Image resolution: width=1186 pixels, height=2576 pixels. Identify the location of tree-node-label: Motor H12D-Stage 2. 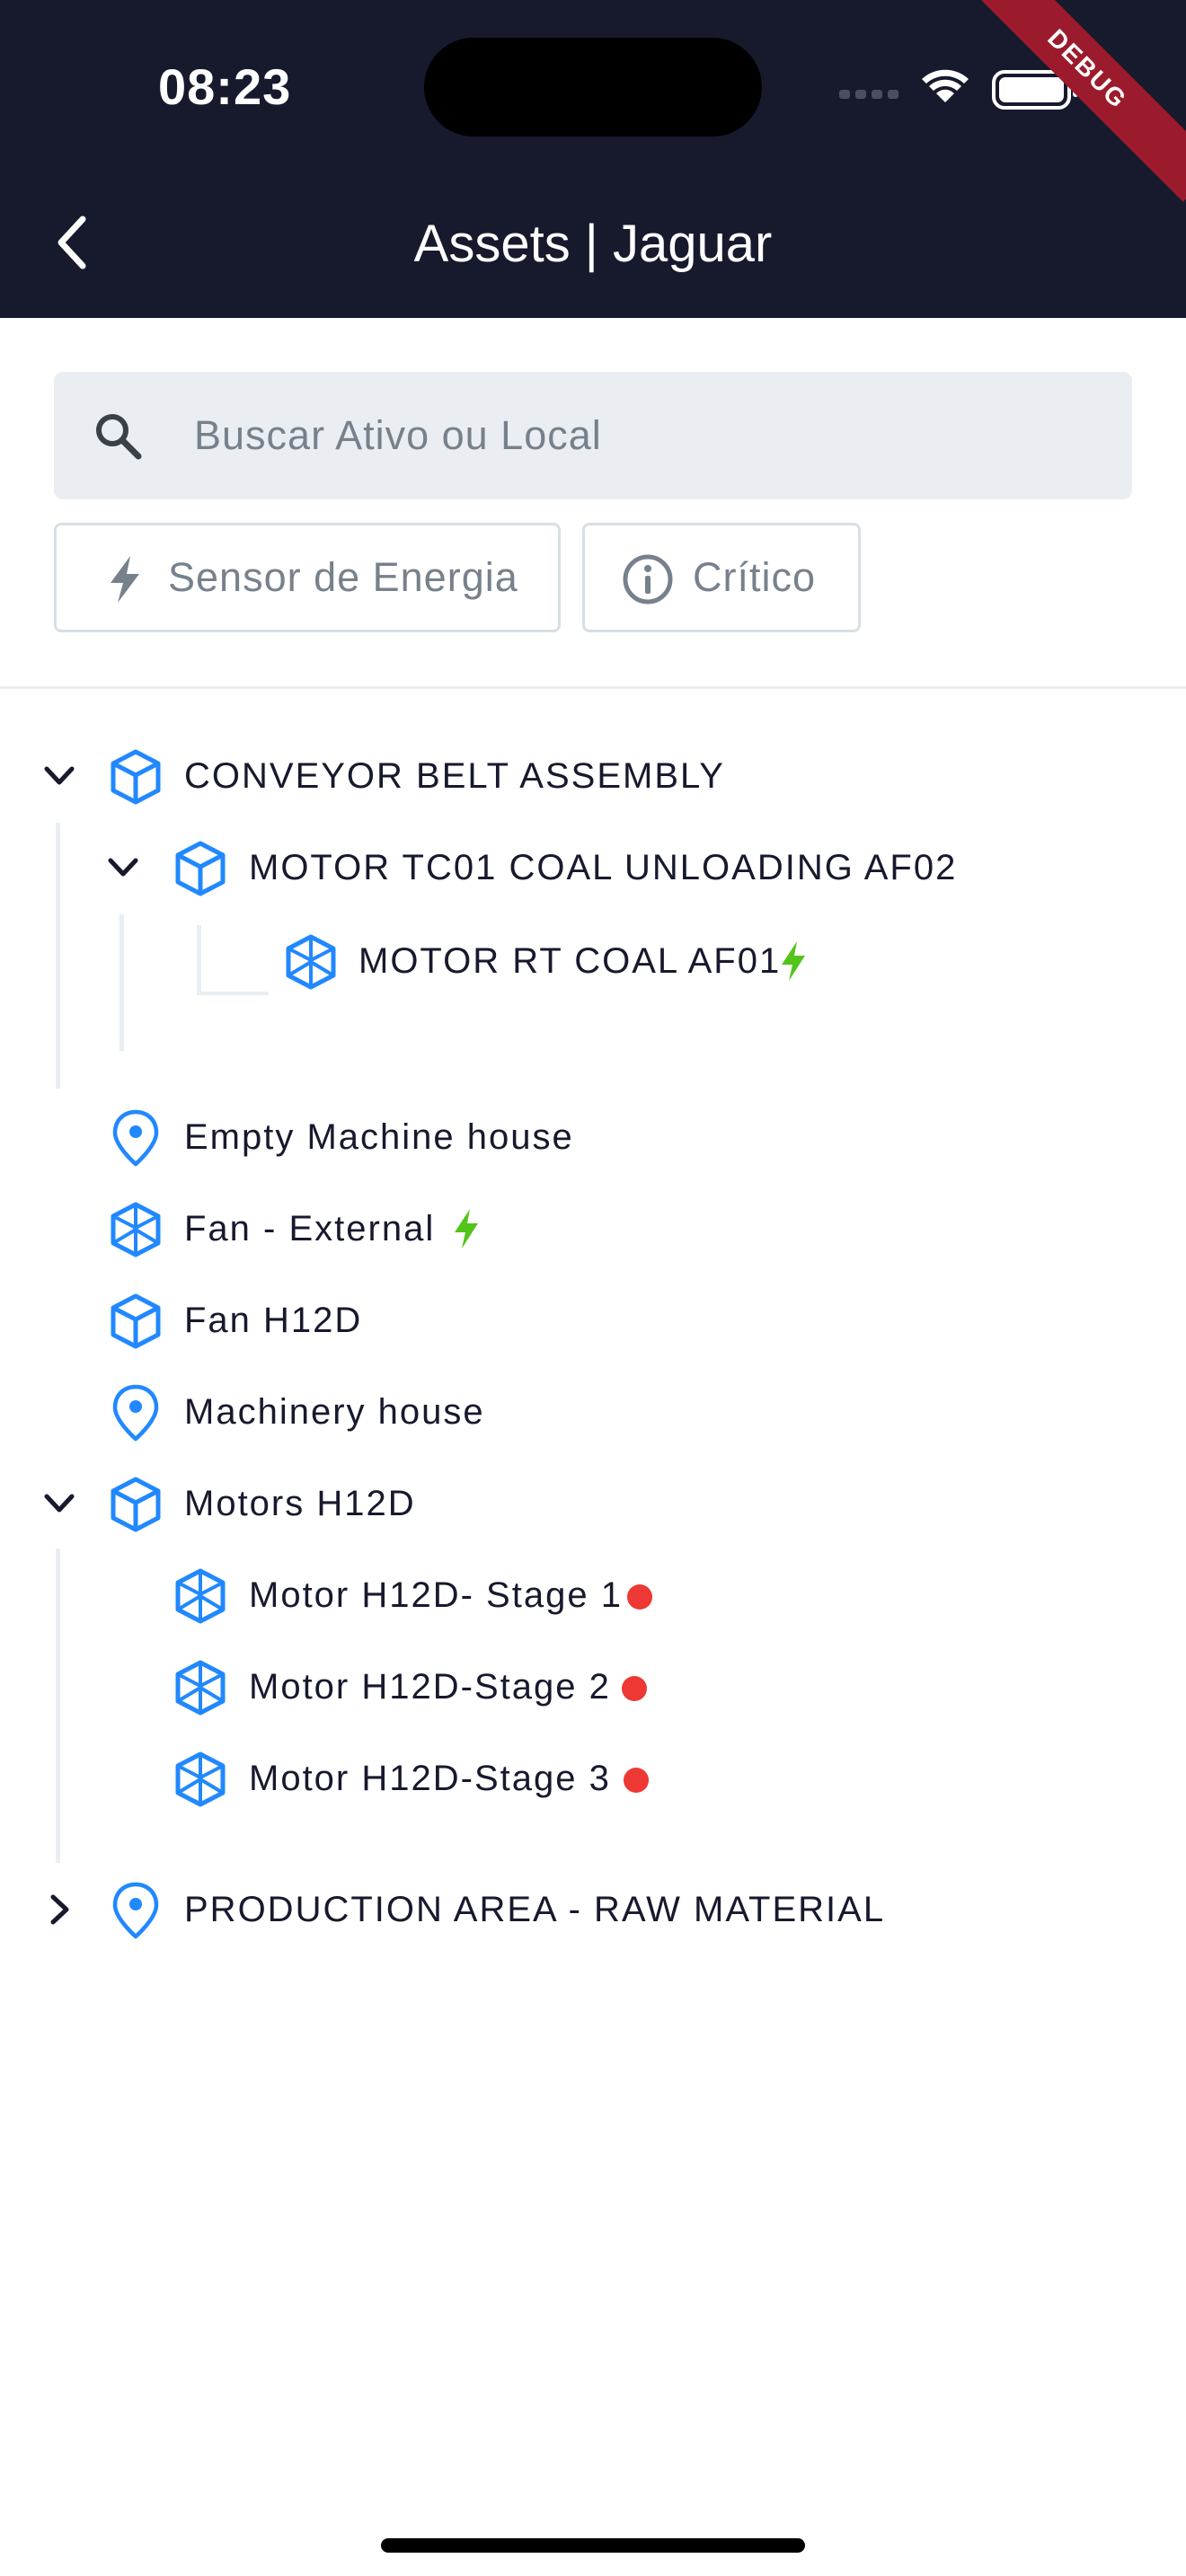
(430, 1687).